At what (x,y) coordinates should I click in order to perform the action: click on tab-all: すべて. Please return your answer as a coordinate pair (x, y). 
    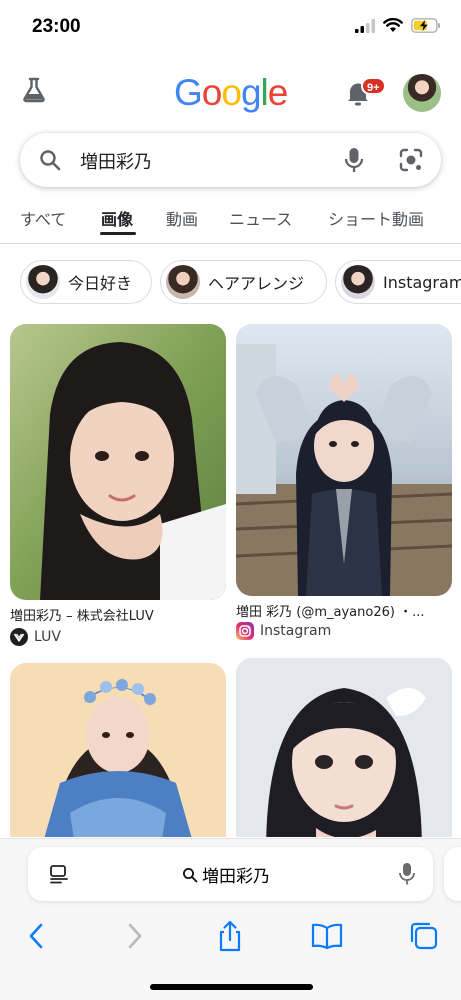
    Looking at the image, I should click on (43, 218).